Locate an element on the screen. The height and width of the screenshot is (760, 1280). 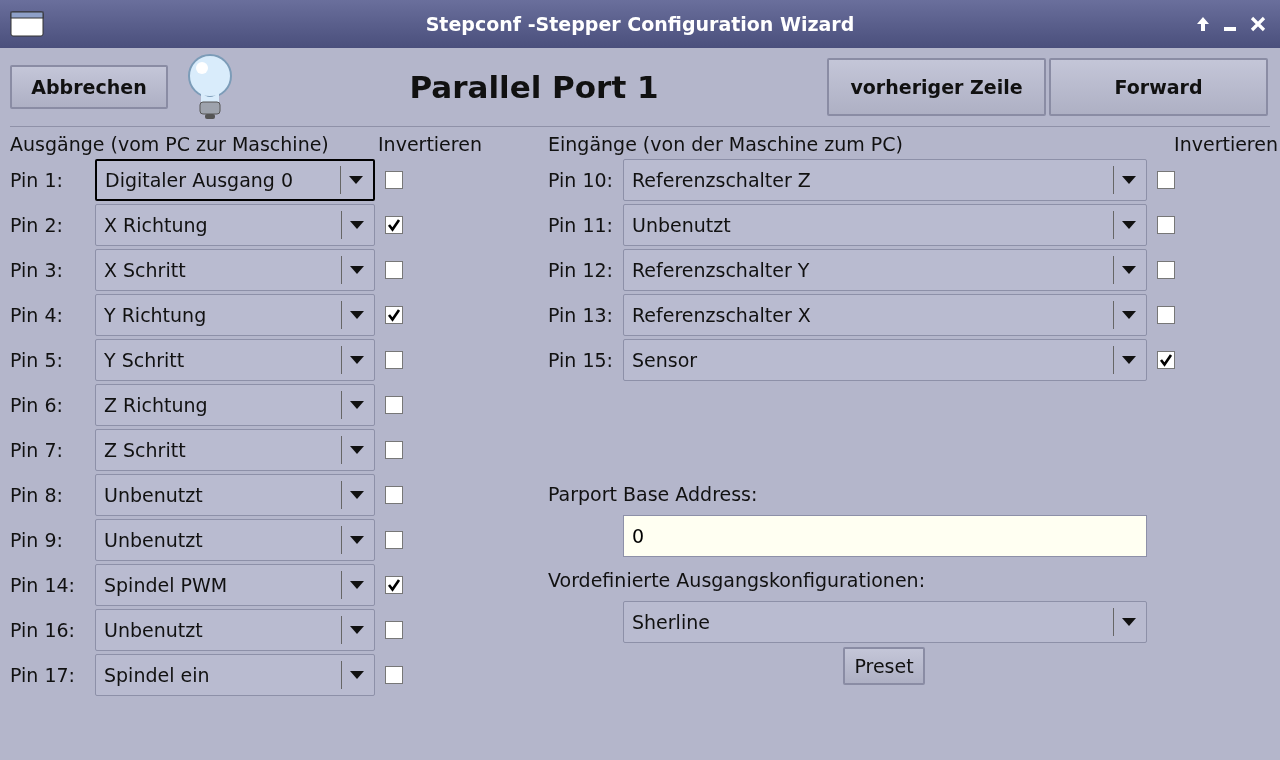
pin-label: Pin 11: is located at coordinates (581, 225).